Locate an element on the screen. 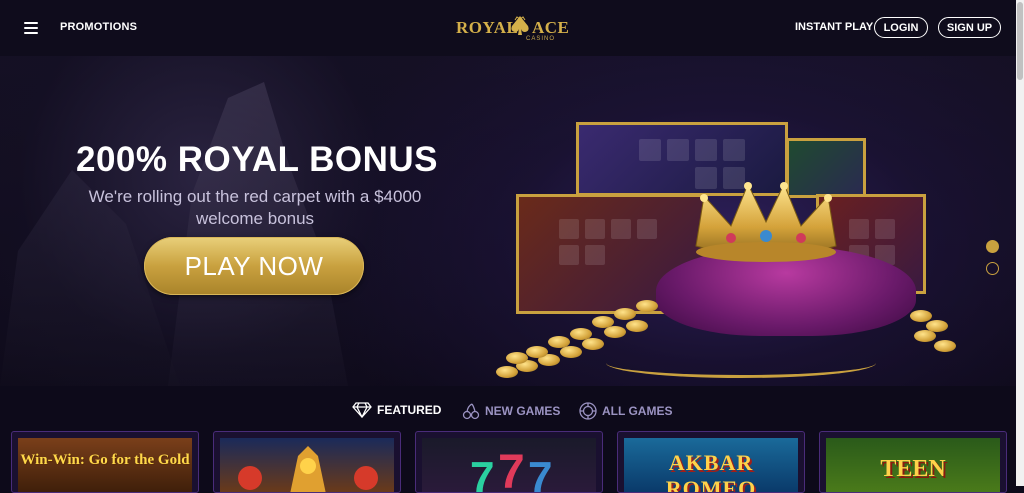 This screenshot has height=493, width=1024. hamburger-menu-icon is located at coordinates (31, 28).